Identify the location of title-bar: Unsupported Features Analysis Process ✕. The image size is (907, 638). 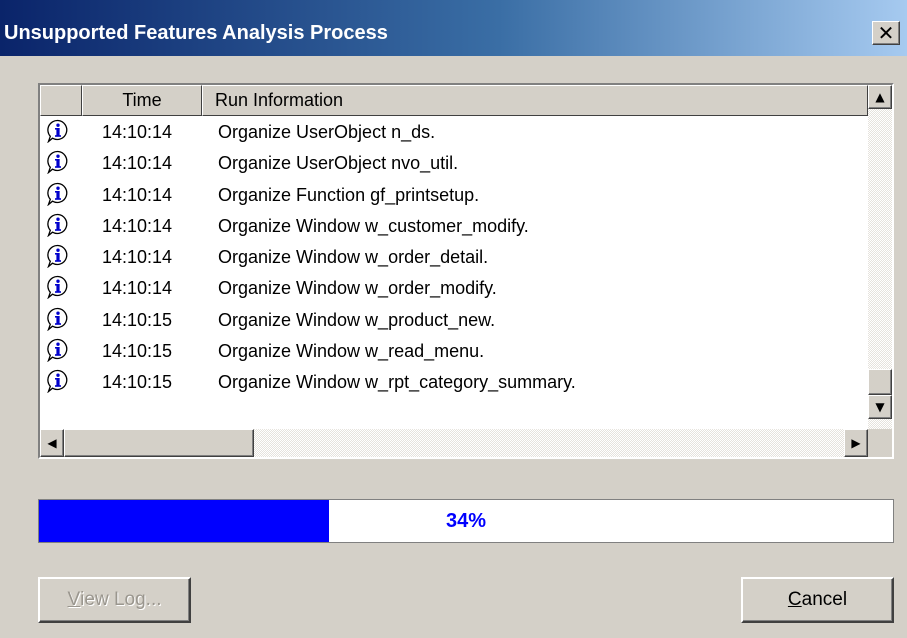
(453, 28).